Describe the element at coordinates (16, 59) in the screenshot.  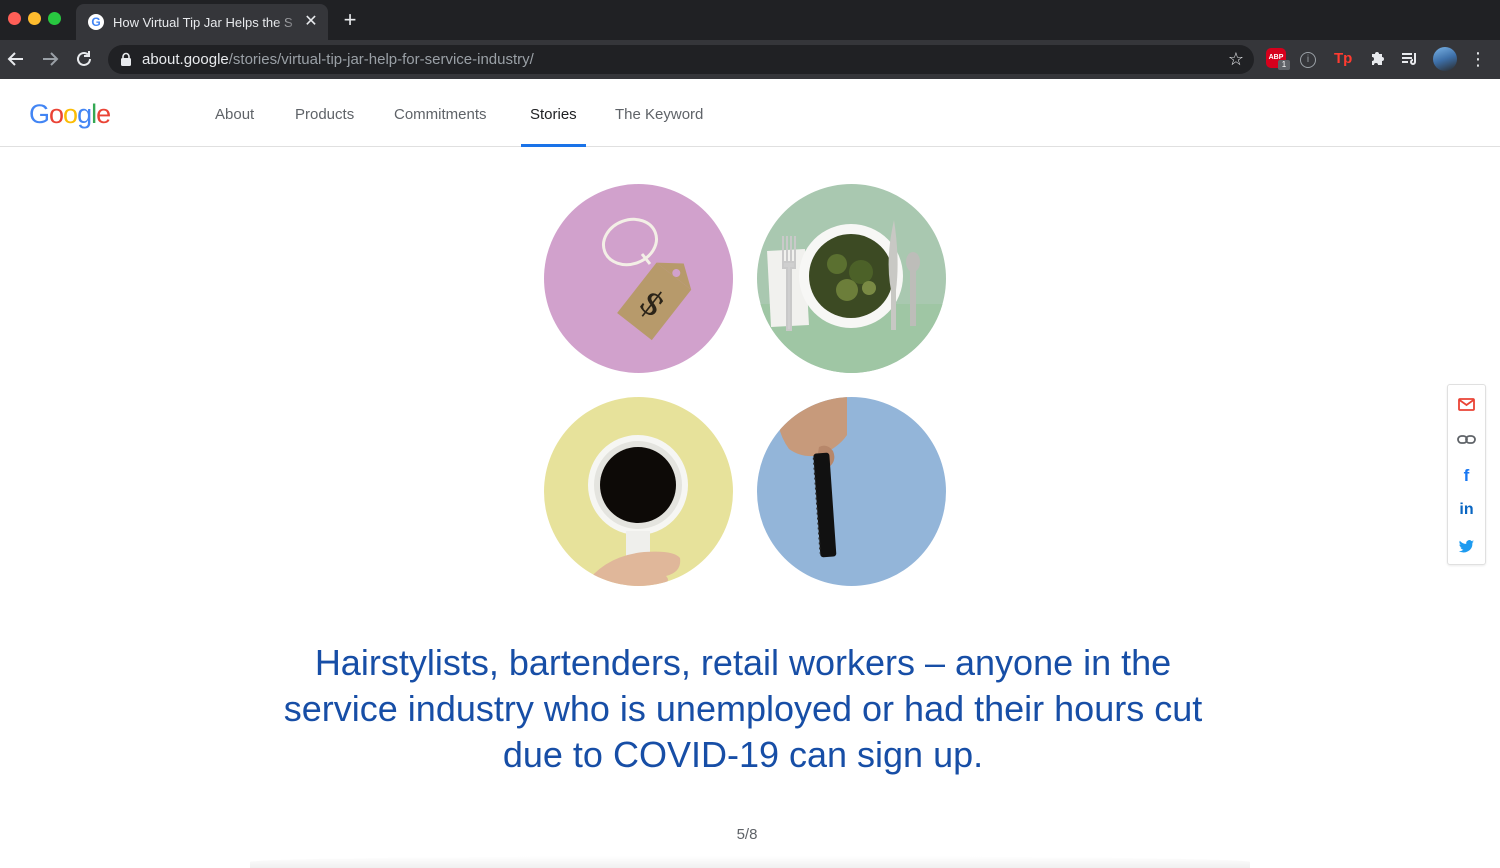
I see `back-arrow-icon` at that location.